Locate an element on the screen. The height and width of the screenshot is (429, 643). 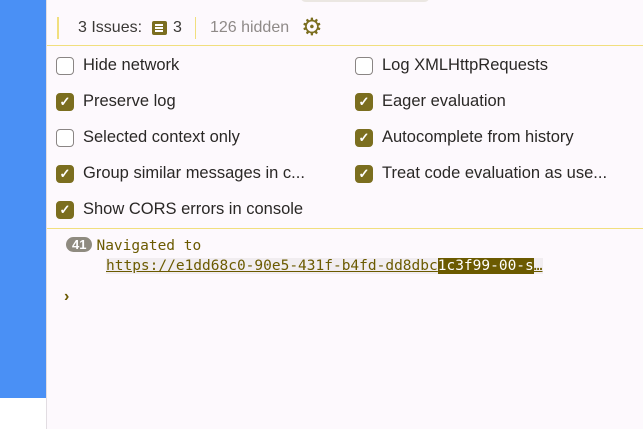
setting-label: Selected context only is located at coordinates (161, 137).